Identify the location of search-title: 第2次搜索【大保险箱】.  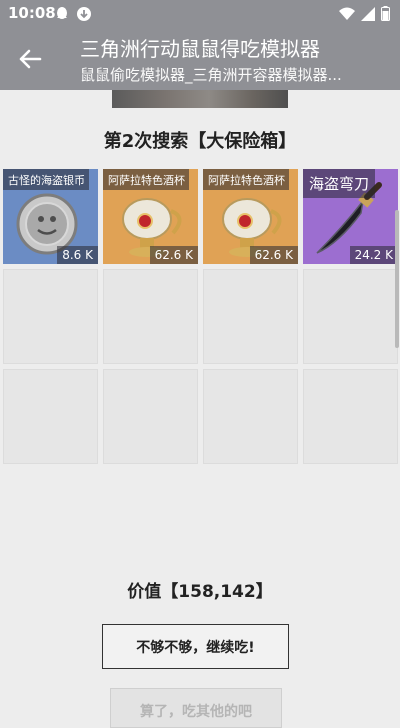
(200, 141).